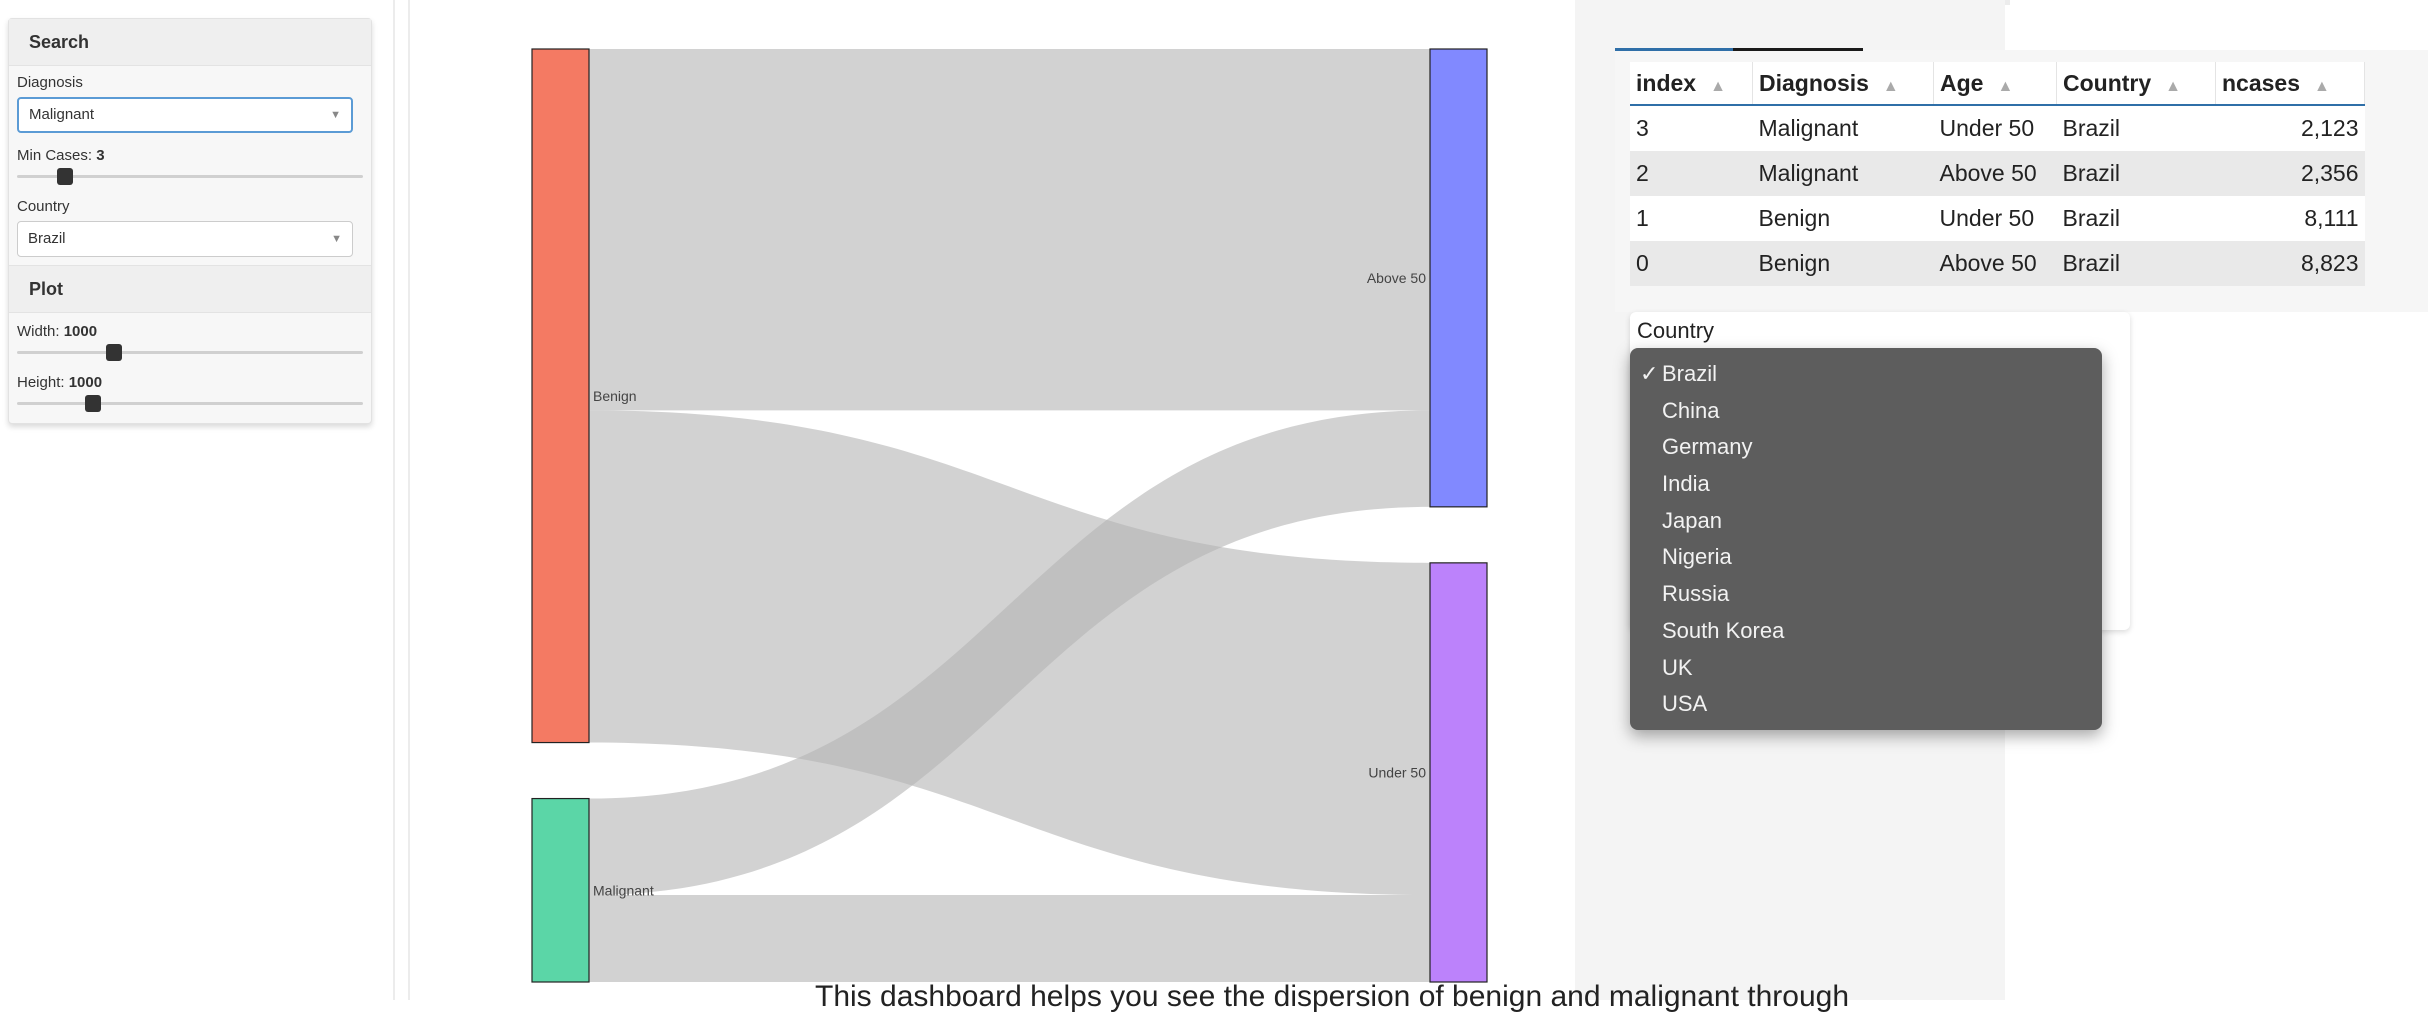 The image size is (2428, 1014). What do you see at coordinates (1866, 557) in the screenshot?
I see `dropdown-option: Nigeria` at bounding box center [1866, 557].